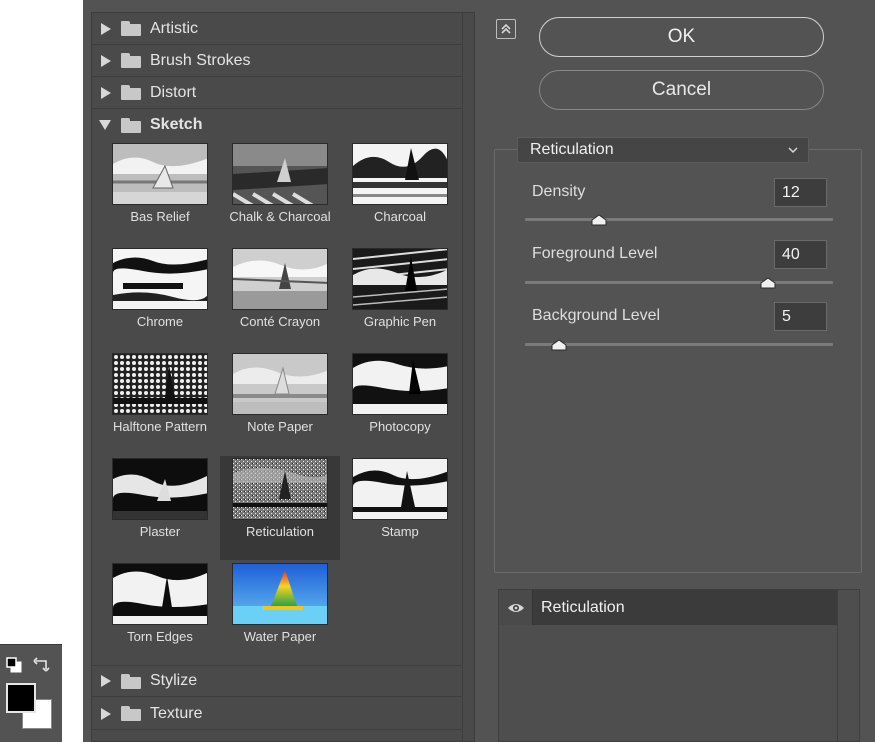  What do you see at coordinates (160, 531) in the screenshot?
I see `filter-label: Plaster` at bounding box center [160, 531].